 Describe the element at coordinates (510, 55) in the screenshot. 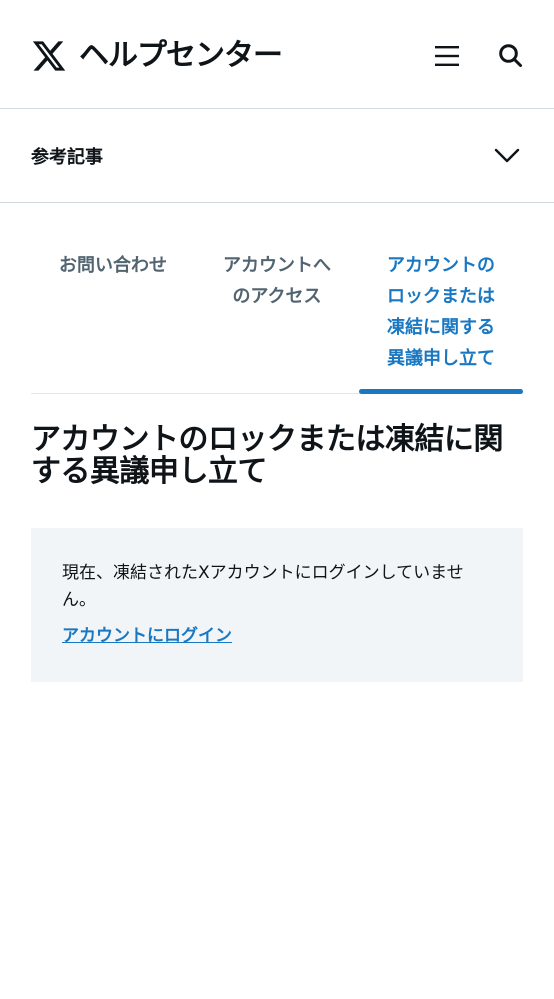

I see `search-icon` at that location.